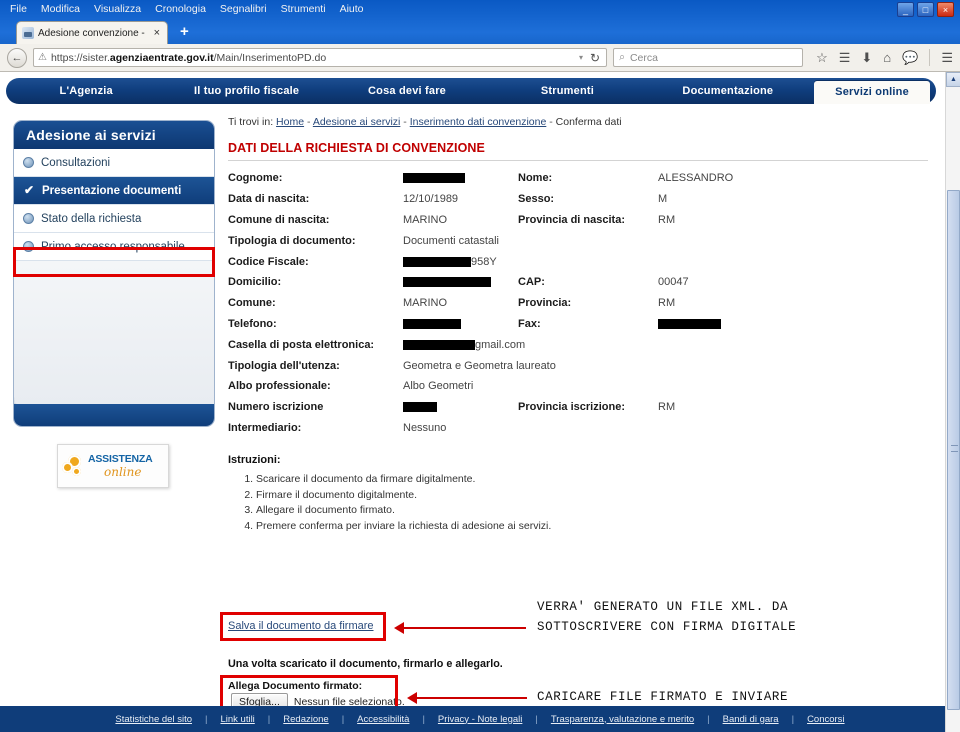 This screenshot has height=732, width=960. I want to click on check-icon: ✔, so click(29, 190).